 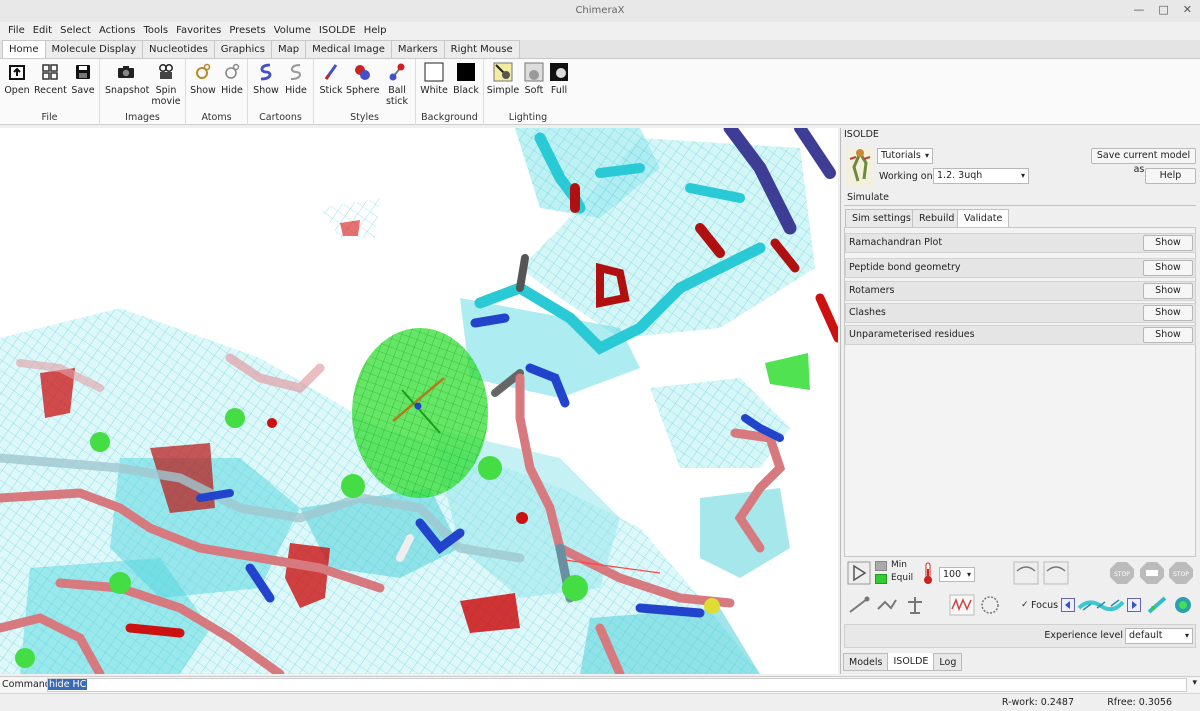 I want to click on experience-row: Experience level default, so click(x=1020, y=636).